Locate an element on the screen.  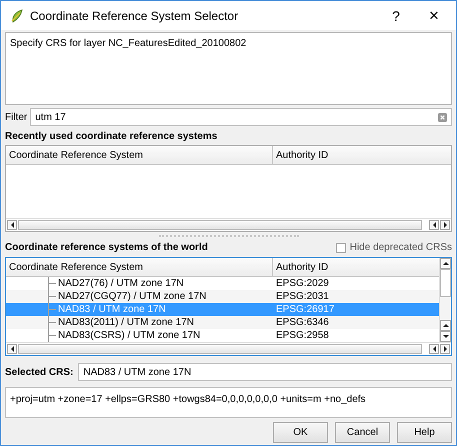
crs-name: NAD83(CSRS) / UTM zone 17N is located at coordinates (129, 335).